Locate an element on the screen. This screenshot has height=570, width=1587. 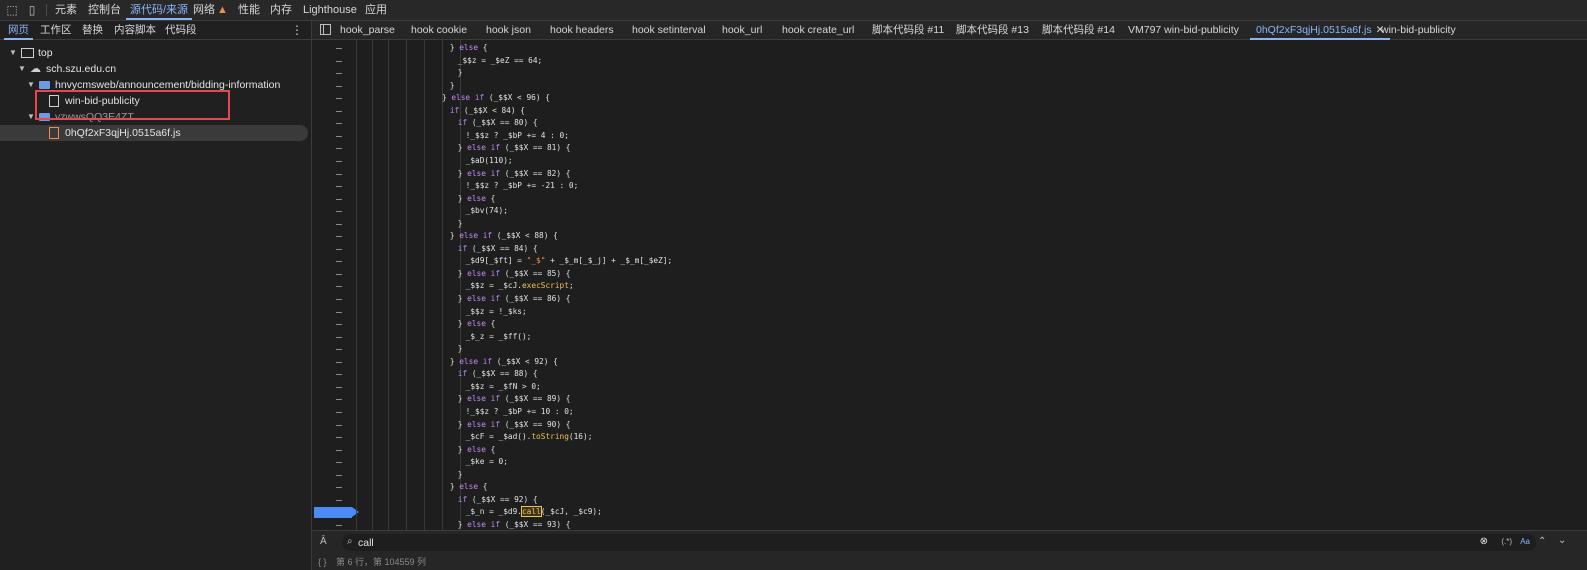
editor-tab: 脚本代码段 #14 is located at coordinates (1078, 30).